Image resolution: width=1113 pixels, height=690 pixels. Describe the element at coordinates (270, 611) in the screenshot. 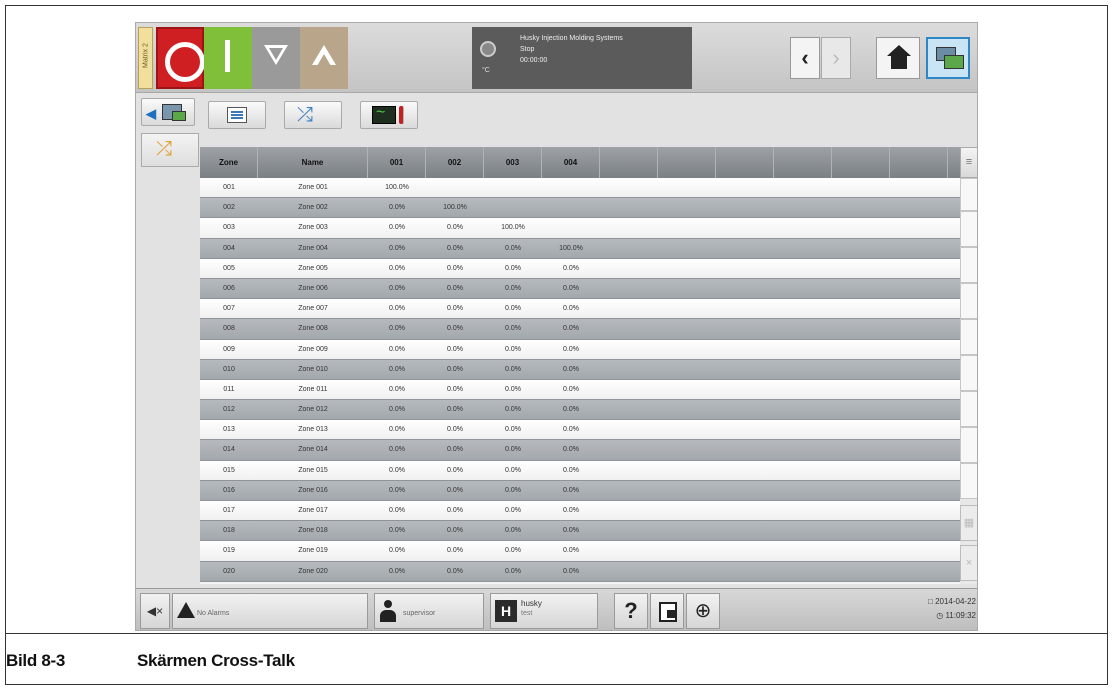

I see `alarms-button: No Alarms` at that location.